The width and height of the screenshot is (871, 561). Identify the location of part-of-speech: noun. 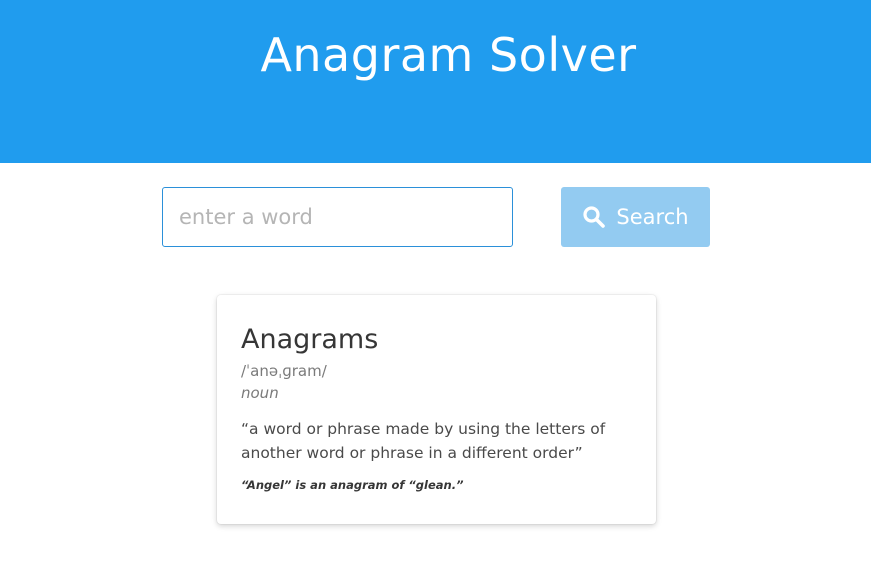
(260, 393).